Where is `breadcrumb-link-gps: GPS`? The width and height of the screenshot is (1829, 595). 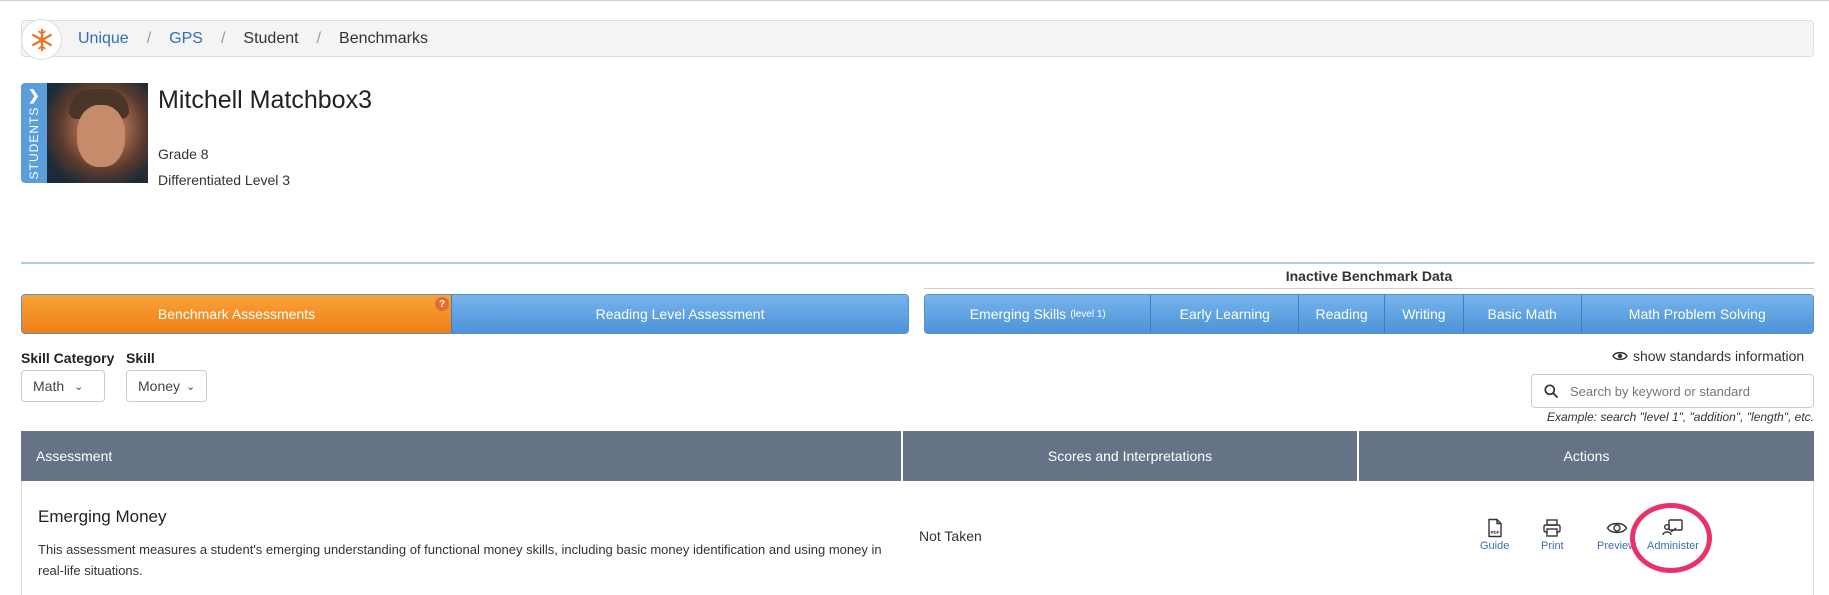 breadcrumb-link-gps: GPS is located at coordinates (186, 39).